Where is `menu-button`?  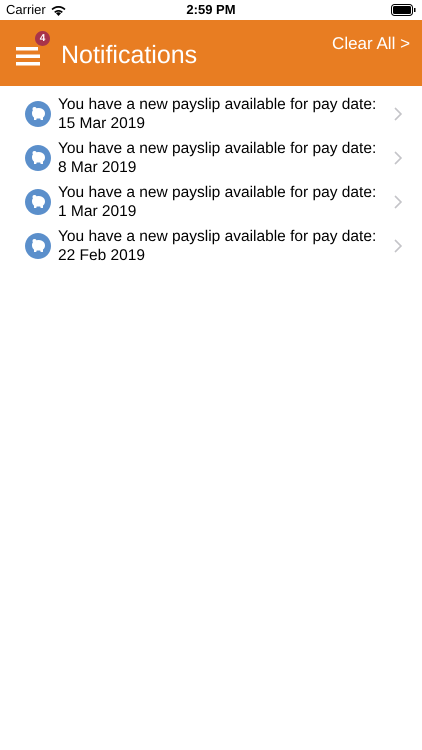
menu-button is located at coordinates (28, 56).